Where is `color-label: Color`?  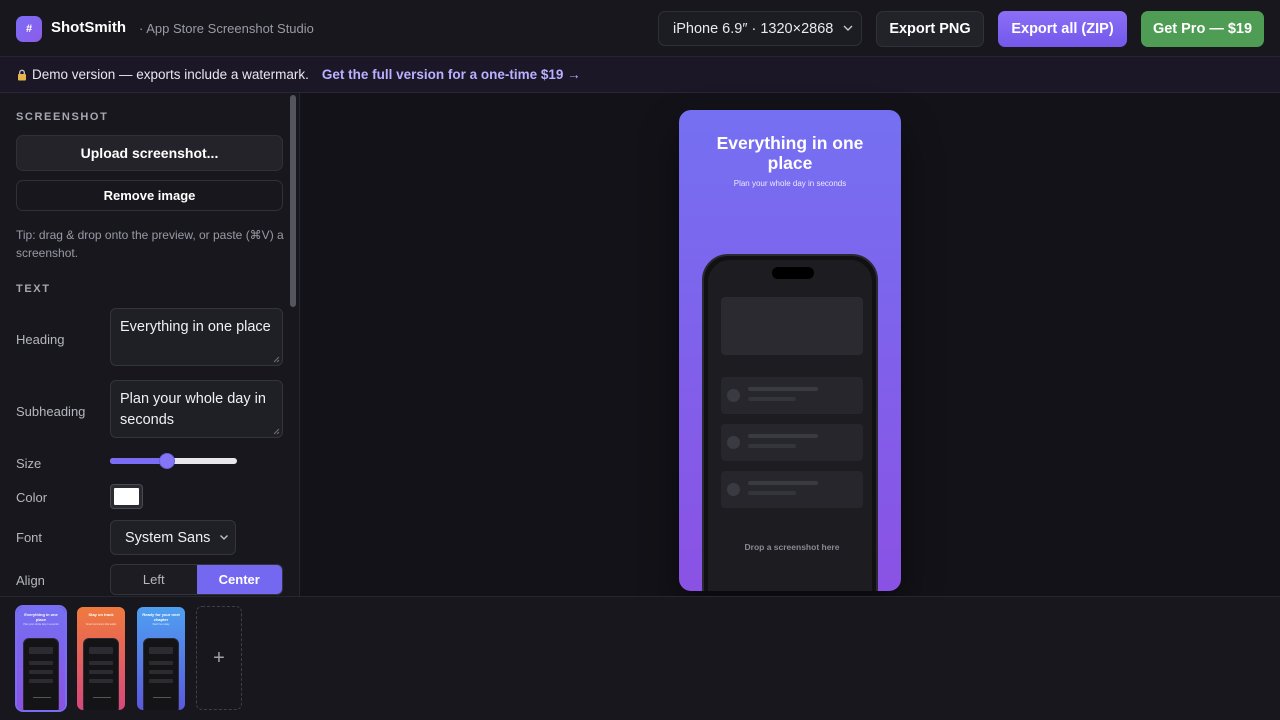
color-label: Color is located at coordinates (32, 497).